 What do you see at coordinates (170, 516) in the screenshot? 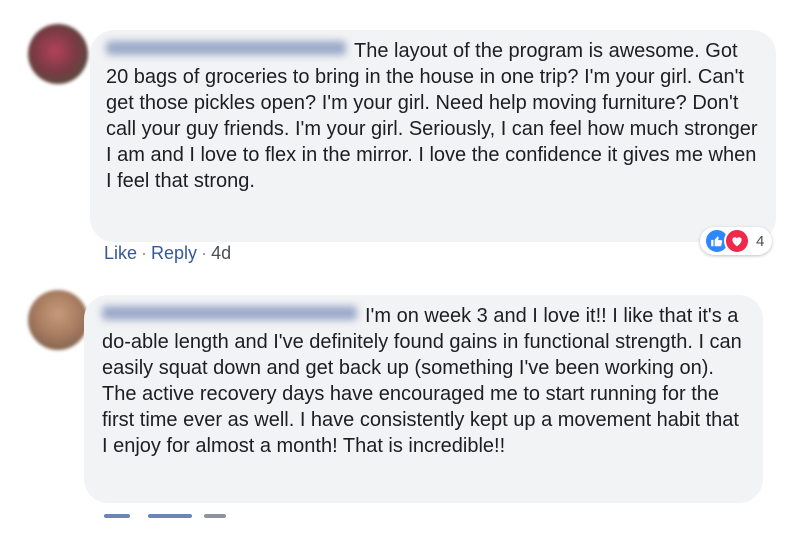
I see `reply-link-fragment` at bounding box center [170, 516].